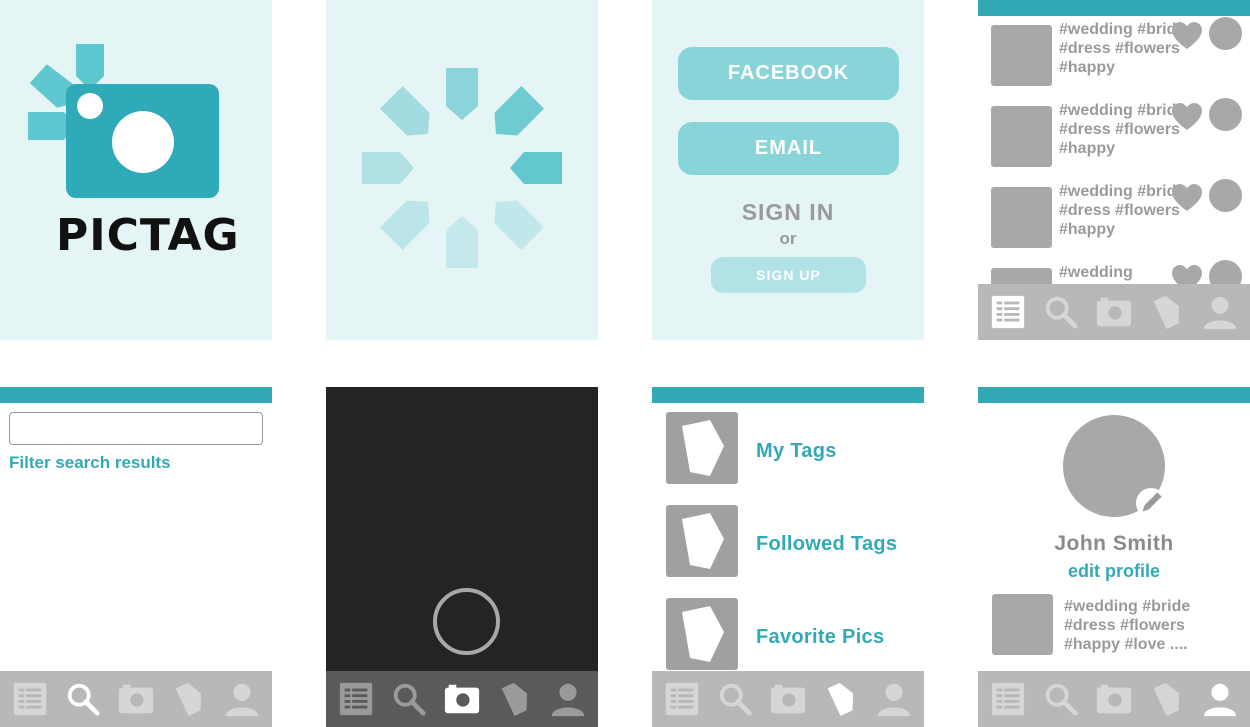 The height and width of the screenshot is (727, 1250). Describe the element at coordinates (90, 463) in the screenshot. I see `filter-search-results-link: Filter search results` at that location.